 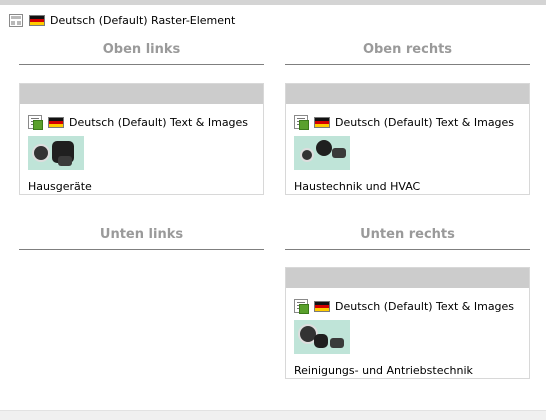 I want to click on column-label: Unten rechts, so click(x=407, y=234).